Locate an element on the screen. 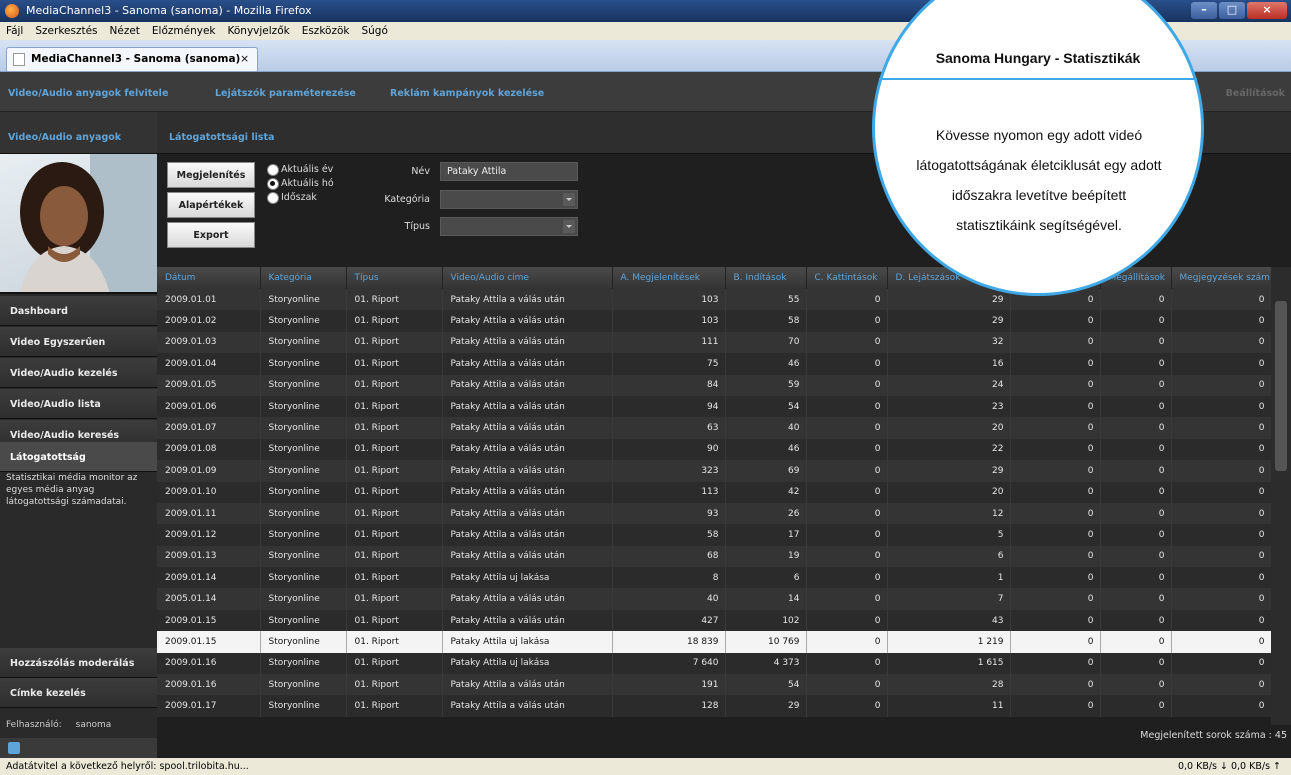 The width and height of the screenshot is (1291, 775). maximize-button: □ is located at coordinates (1232, 10).